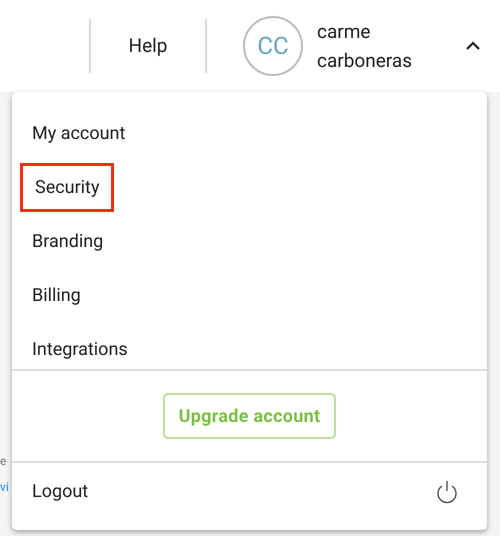  I want to click on menu-item: Branding, so click(68, 241).